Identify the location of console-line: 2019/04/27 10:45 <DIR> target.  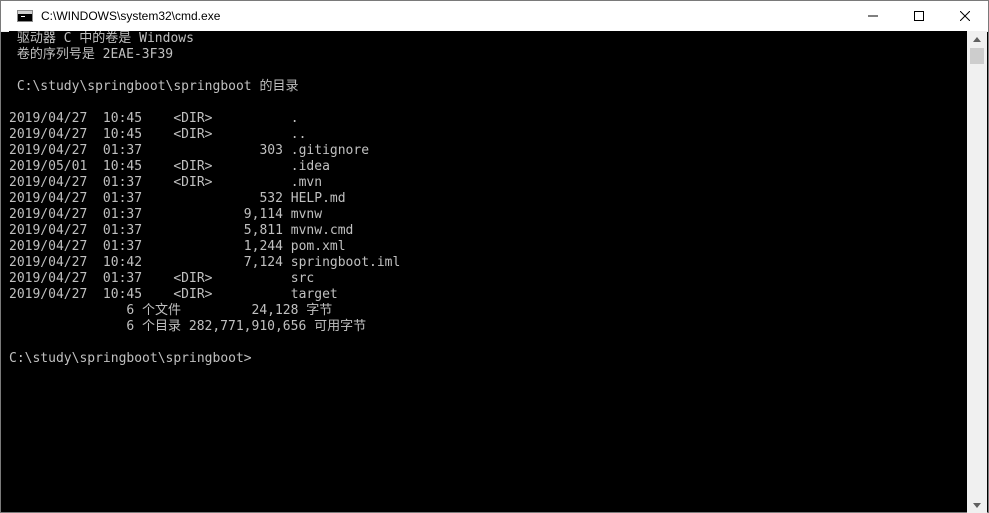
(173, 294).